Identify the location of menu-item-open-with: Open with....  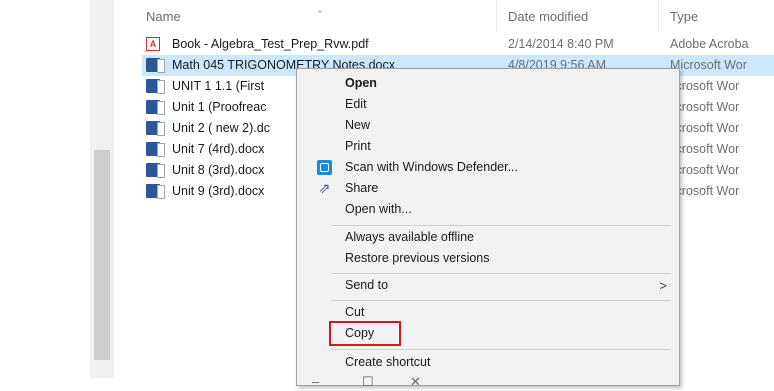
(488, 209).